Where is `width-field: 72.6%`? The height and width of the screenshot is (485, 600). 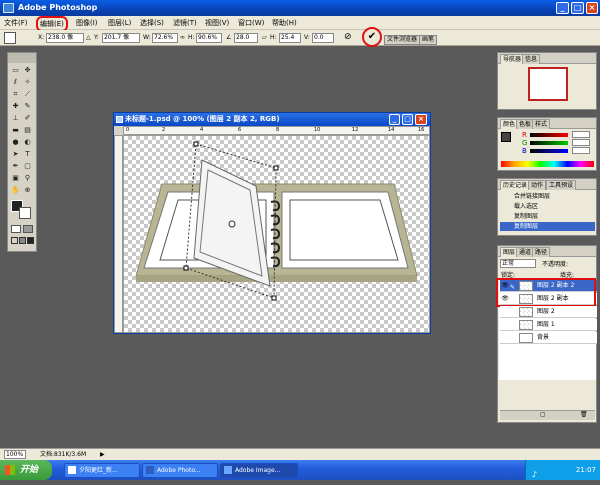
width-field: 72.6% is located at coordinates (165, 38).